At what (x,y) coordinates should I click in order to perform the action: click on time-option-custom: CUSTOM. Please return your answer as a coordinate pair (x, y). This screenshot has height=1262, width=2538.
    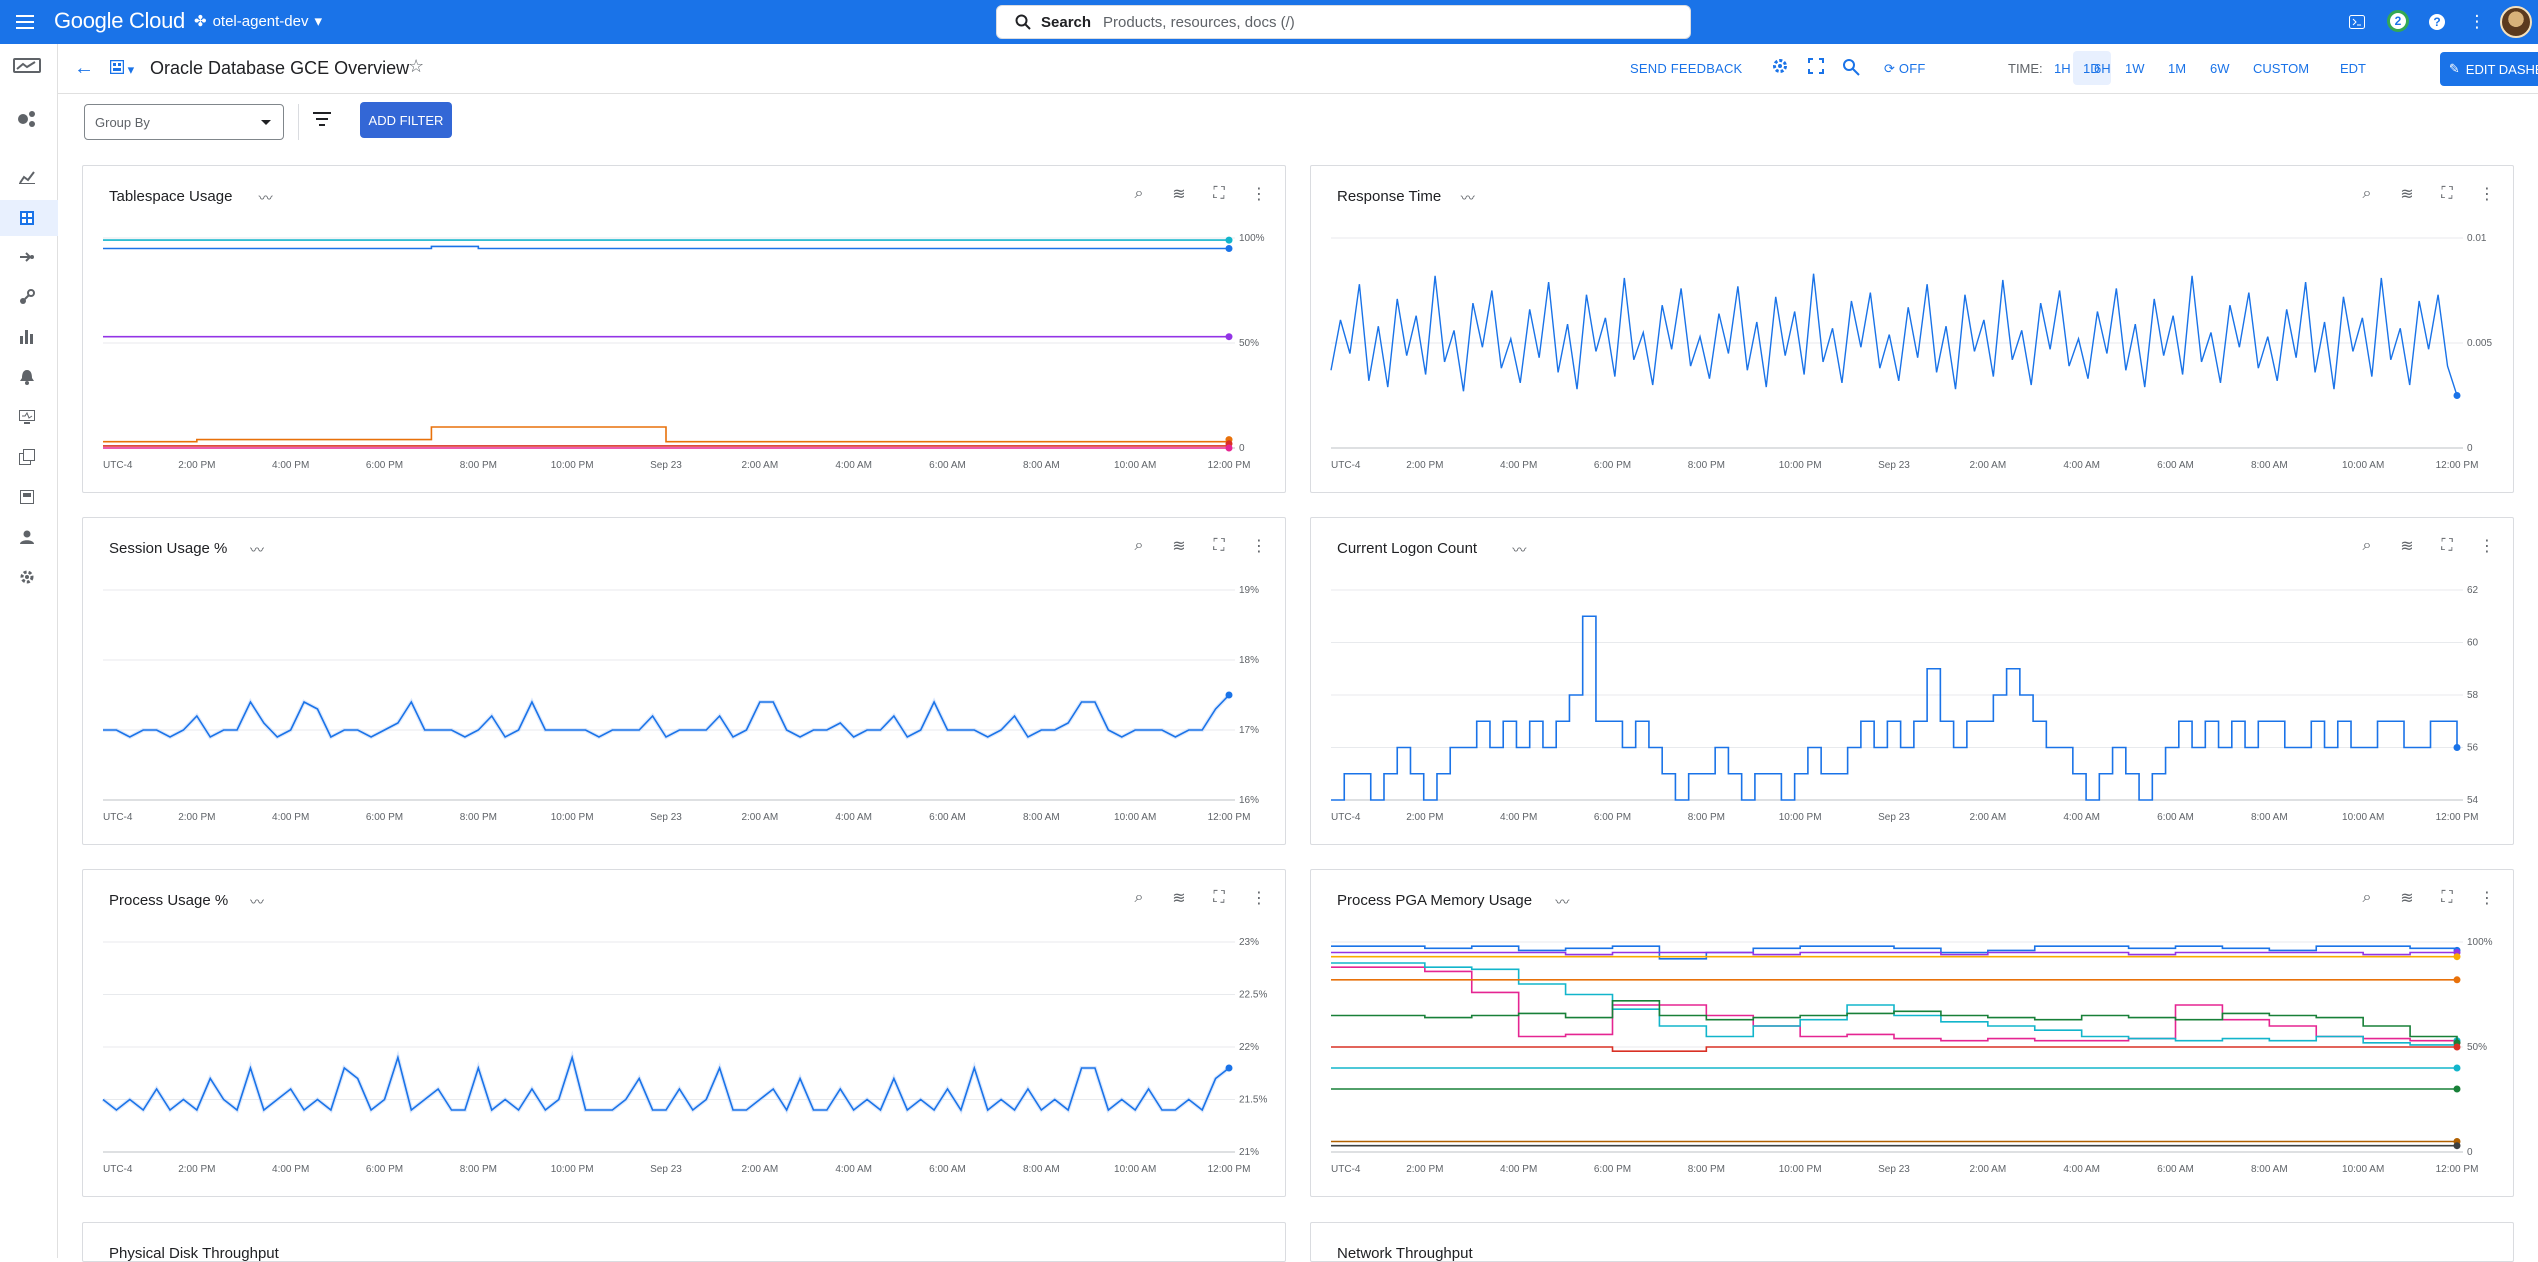
    Looking at the image, I should click on (2281, 68).